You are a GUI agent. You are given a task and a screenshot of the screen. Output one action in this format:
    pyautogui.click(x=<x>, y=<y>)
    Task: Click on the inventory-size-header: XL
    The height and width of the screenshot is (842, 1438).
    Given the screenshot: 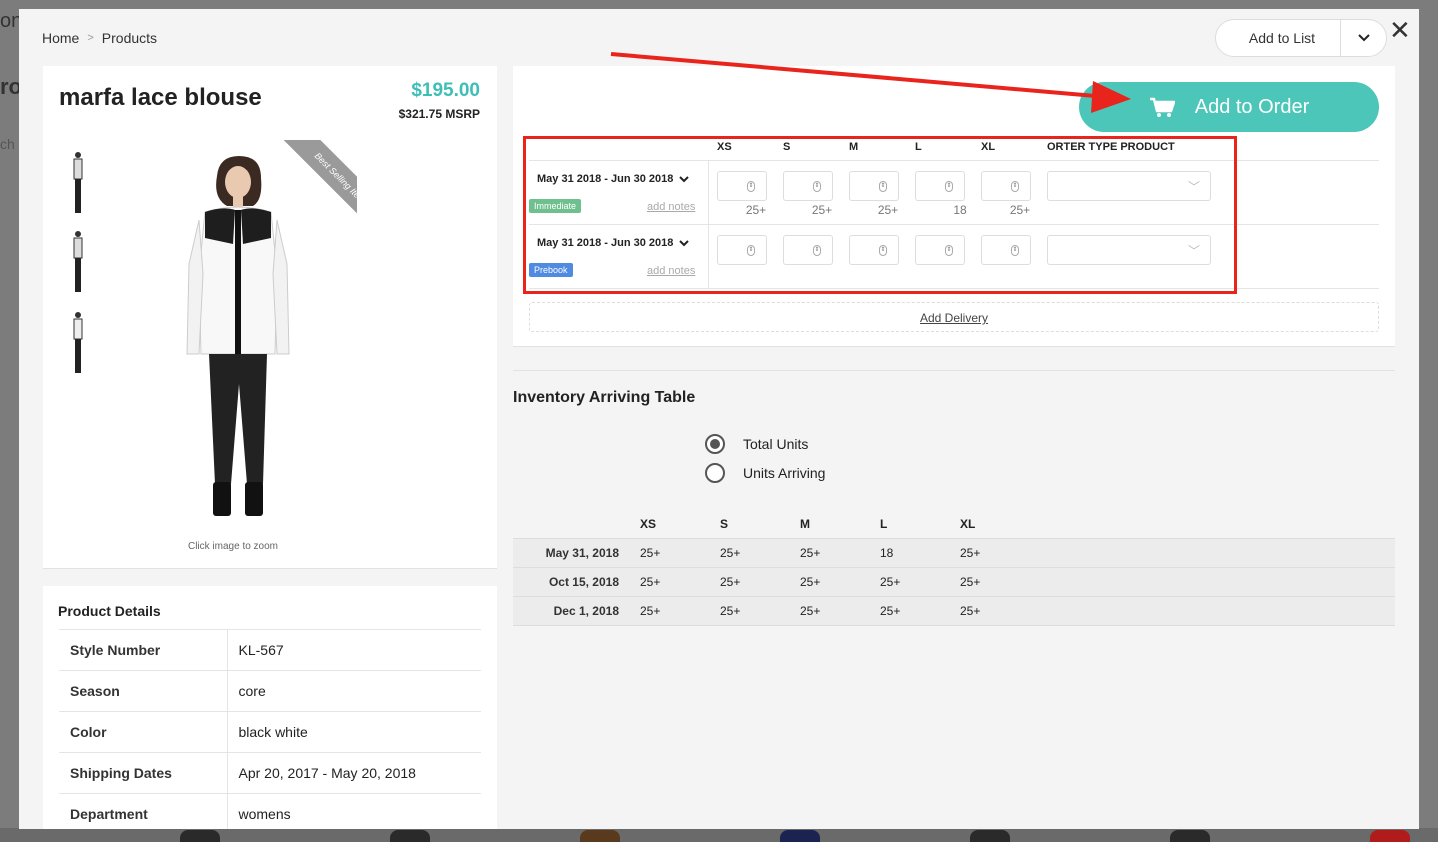 What is the action you would take?
    pyautogui.click(x=968, y=524)
    